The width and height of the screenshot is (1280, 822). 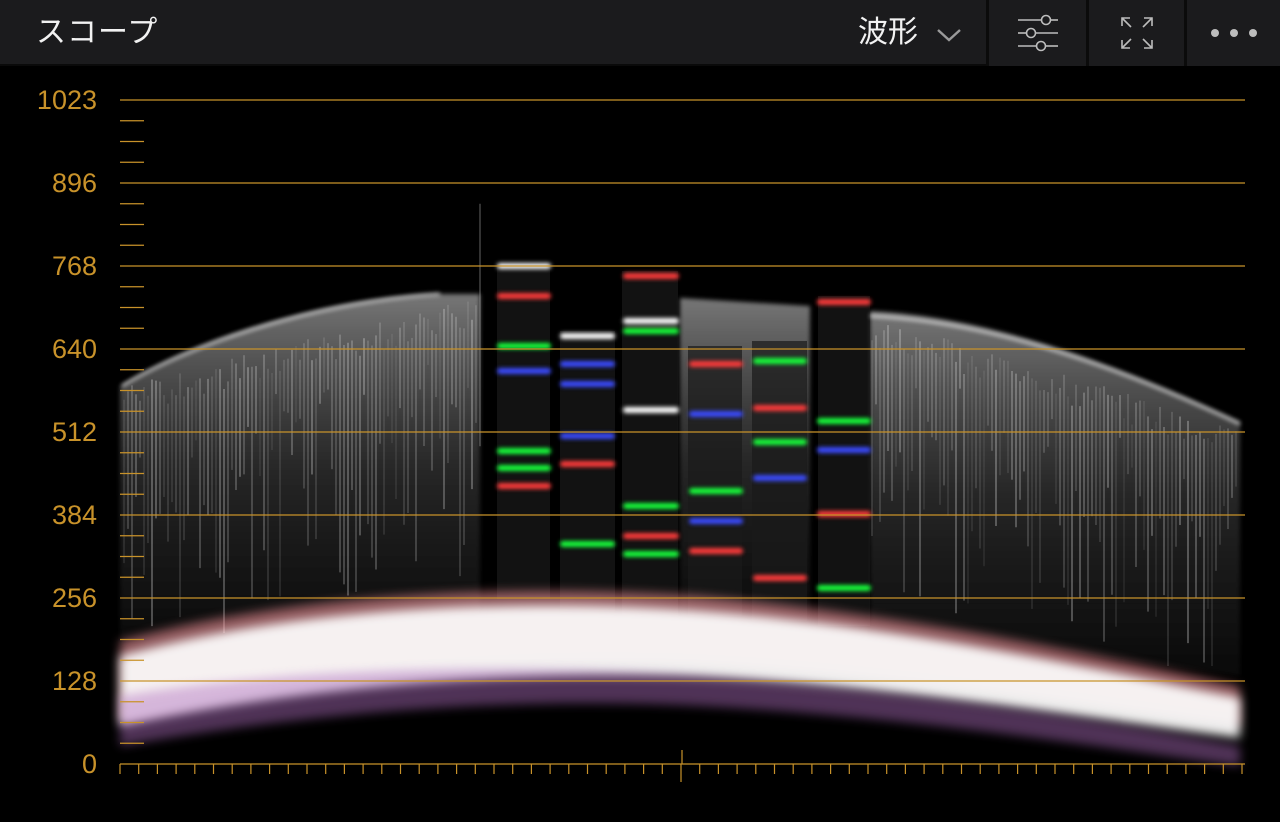 What do you see at coordinates (74, 183) in the screenshot?
I see `y-tick-label: 896` at bounding box center [74, 183].